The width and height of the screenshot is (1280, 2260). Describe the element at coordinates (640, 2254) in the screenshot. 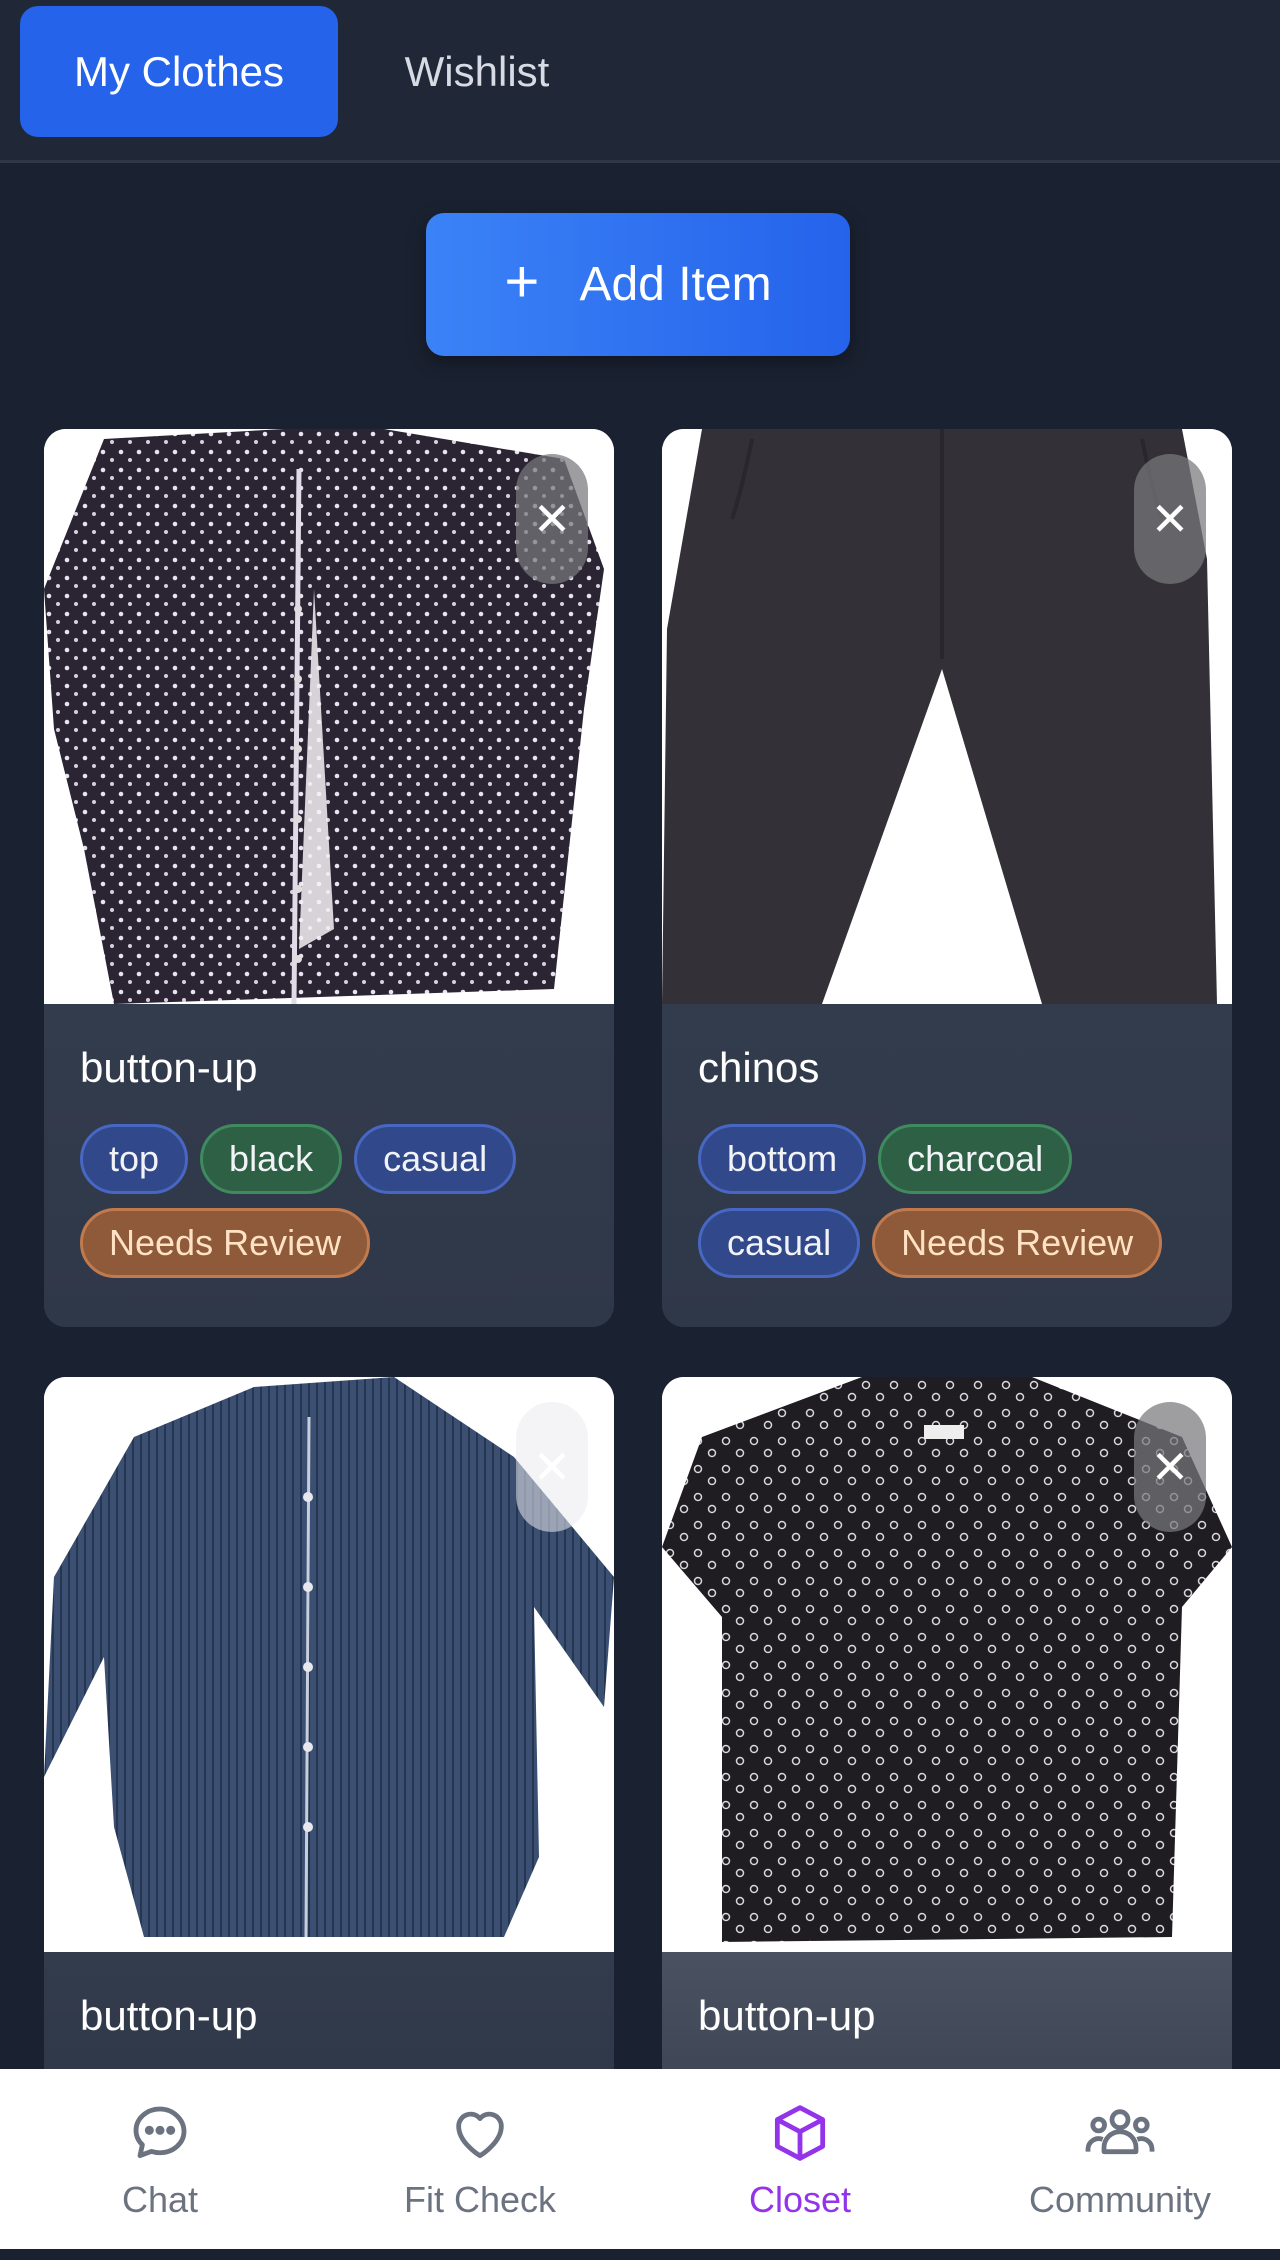

I see `home-indicator-area` at that location.